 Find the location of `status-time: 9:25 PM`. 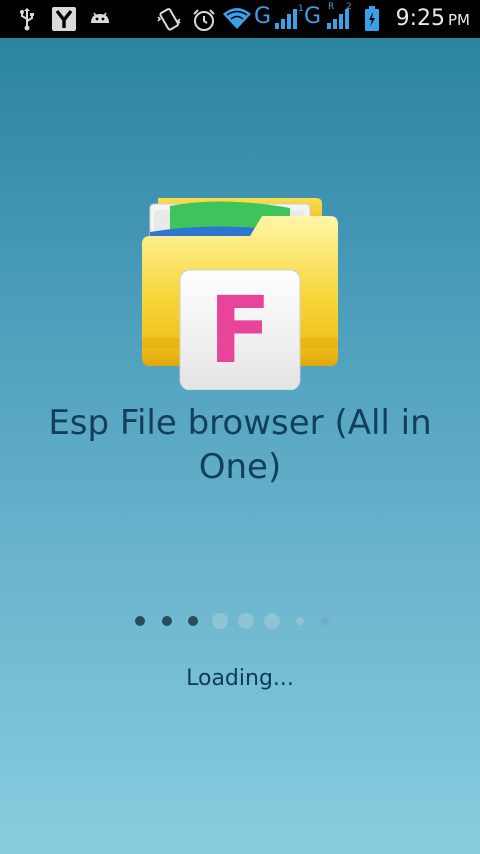

status-time: 9:25 PM is located at coordinates (433, 18).